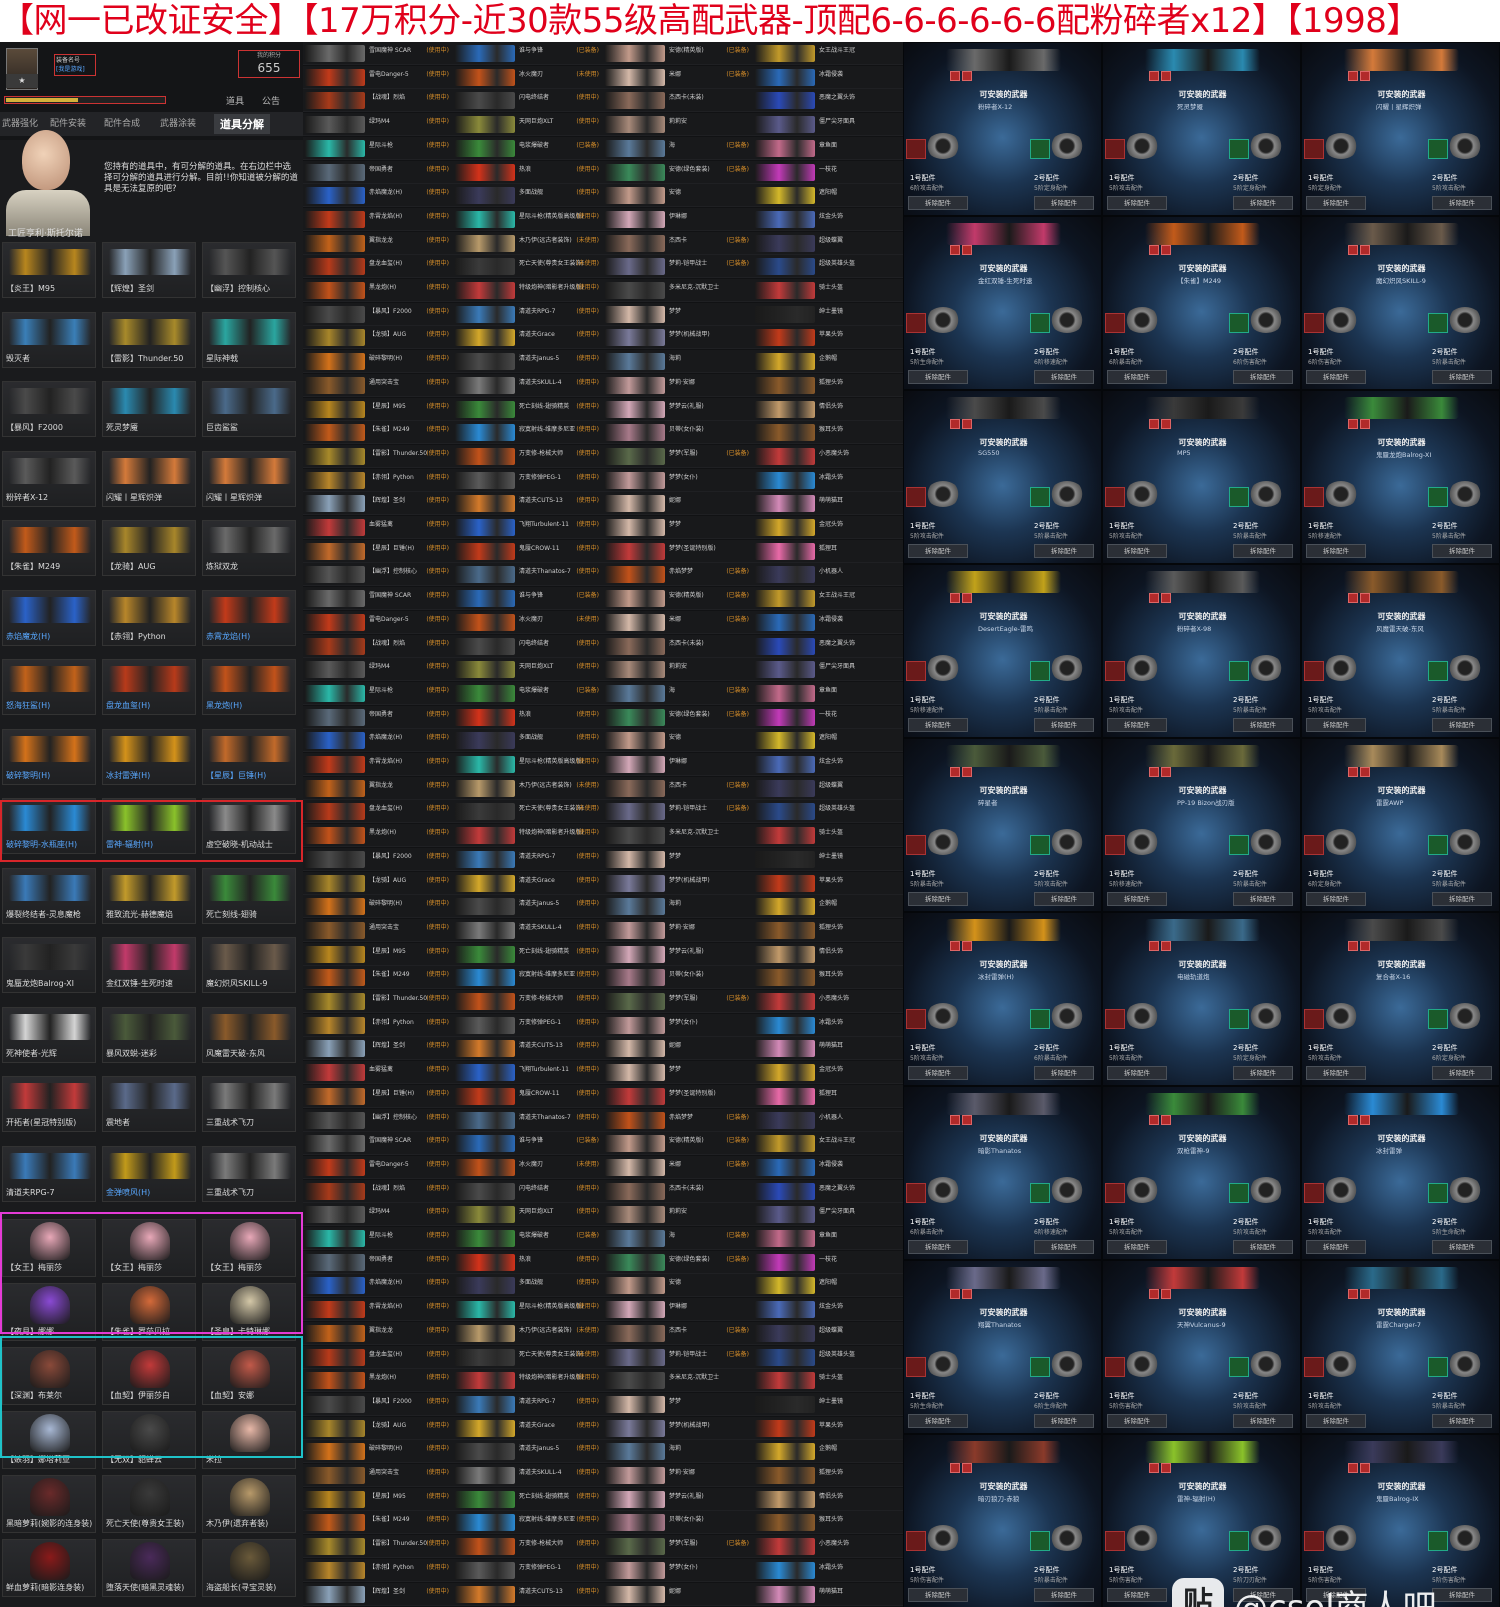 The image size is (1500, 1607). I want to click on list-item: 梦梦(圣诞特别版), so click(678, 1096).